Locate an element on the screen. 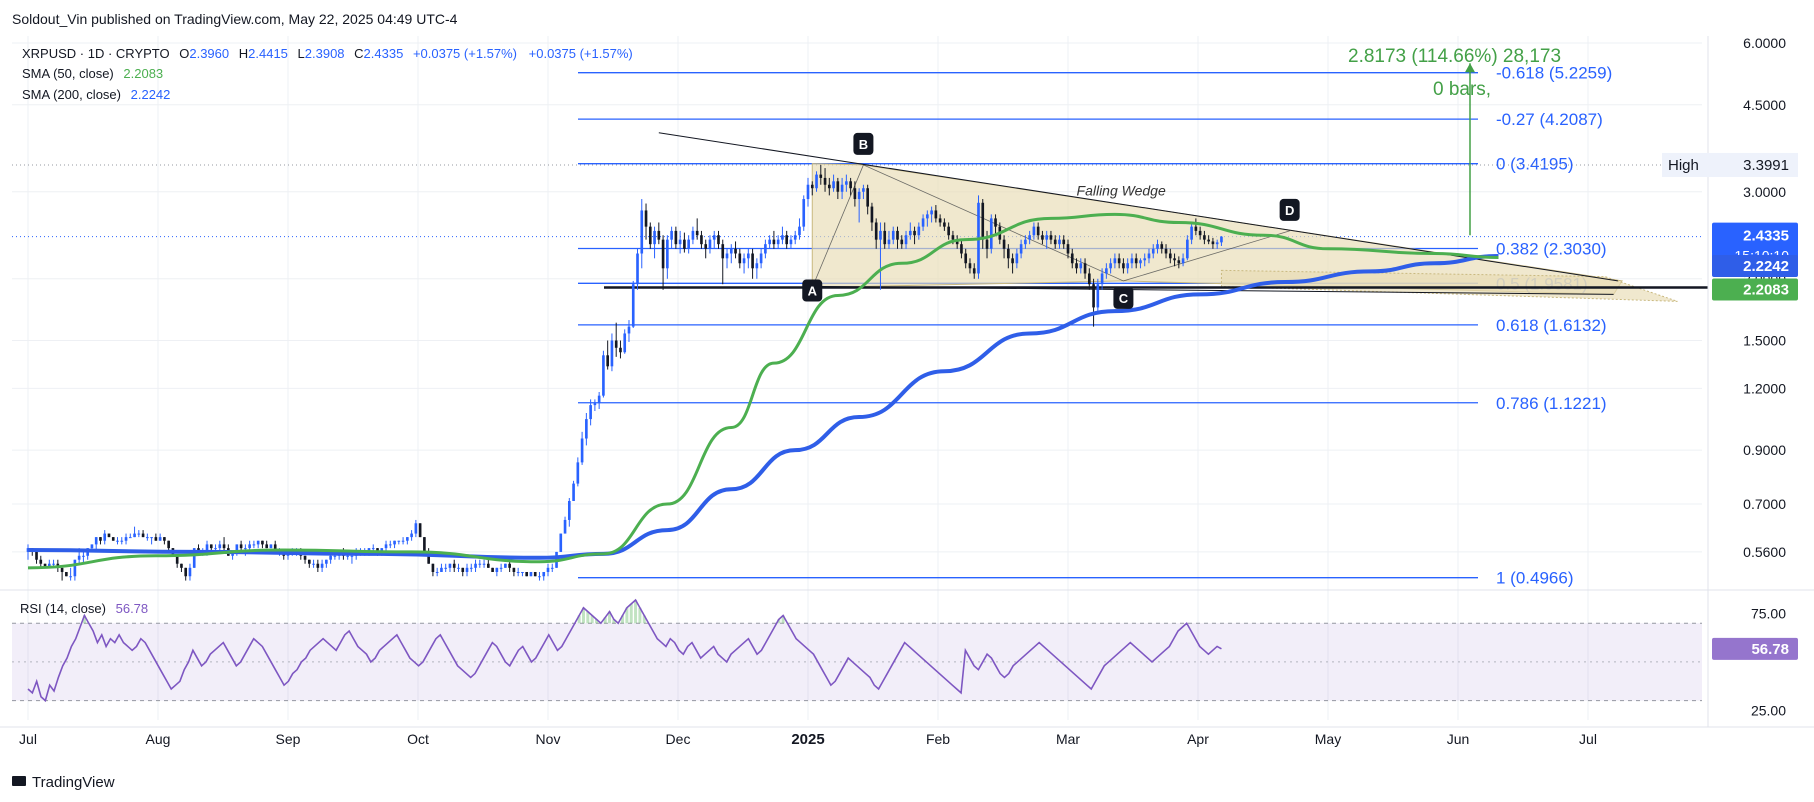  x-tick-label: Aug is located at coordinates (158, 739).